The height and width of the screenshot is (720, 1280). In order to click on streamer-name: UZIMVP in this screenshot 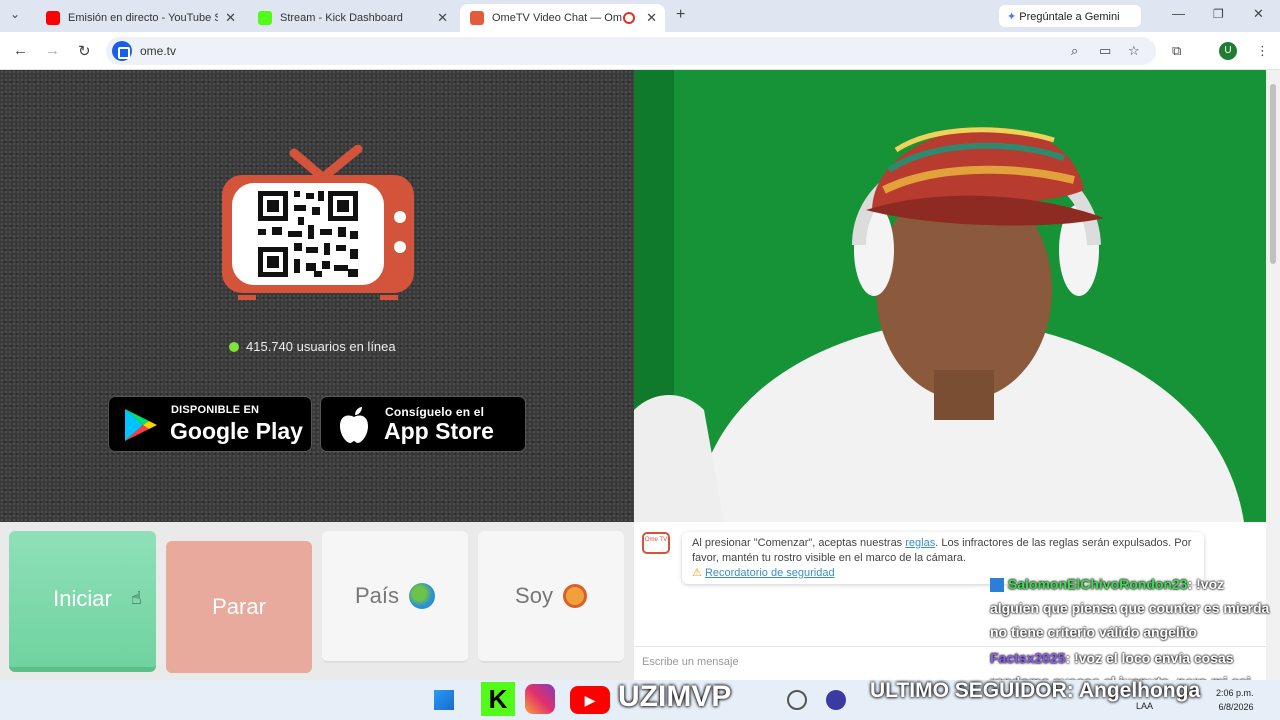, I will do `click(674, 697)`.